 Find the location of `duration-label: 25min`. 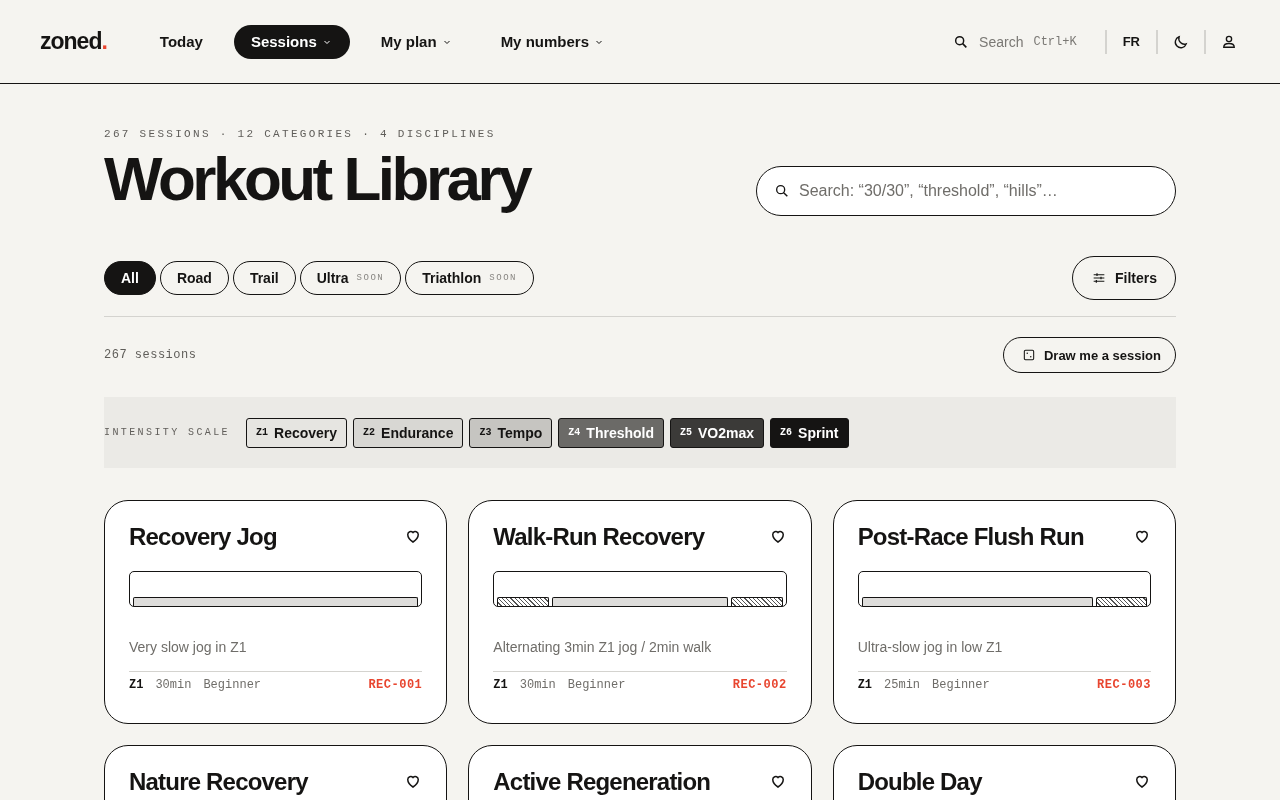

duration-label: 25min is located at coordinates (902, 685).